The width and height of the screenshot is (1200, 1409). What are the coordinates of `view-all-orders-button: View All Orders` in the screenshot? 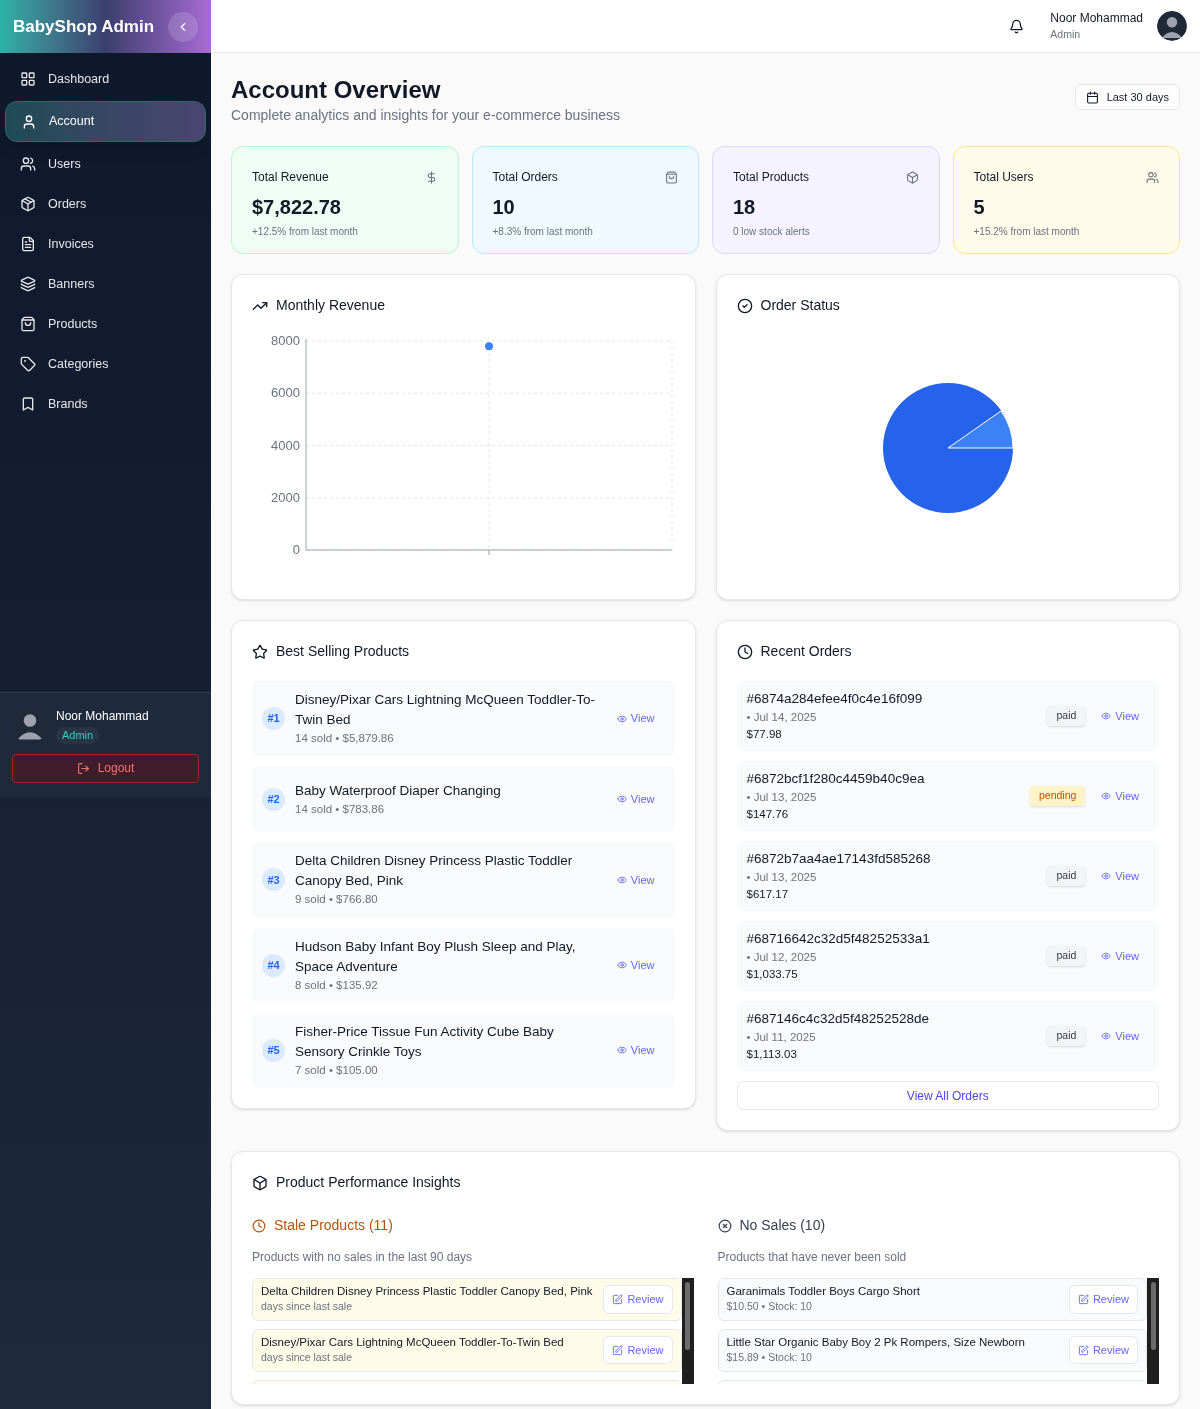 It's located at (947, 1095).